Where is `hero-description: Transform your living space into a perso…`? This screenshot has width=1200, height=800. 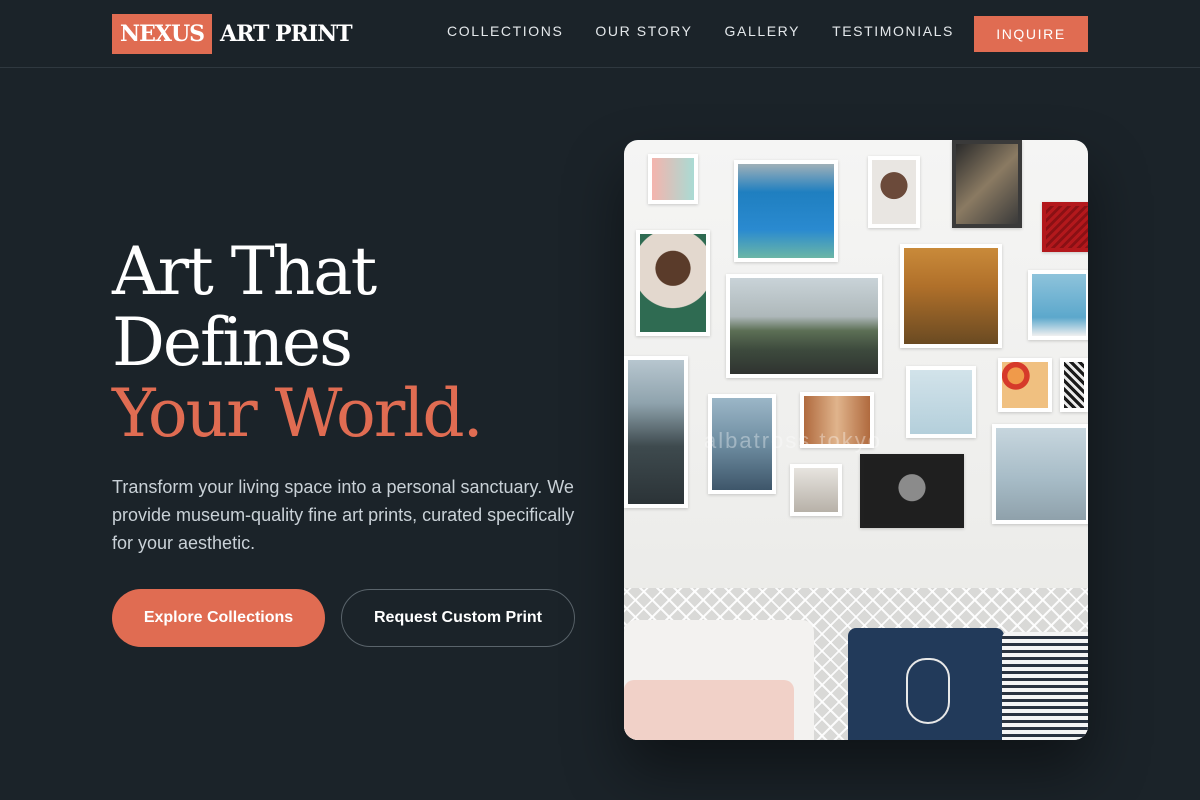 hero-description: Transform your living space into a perso… is located at coordinates (343, 515).